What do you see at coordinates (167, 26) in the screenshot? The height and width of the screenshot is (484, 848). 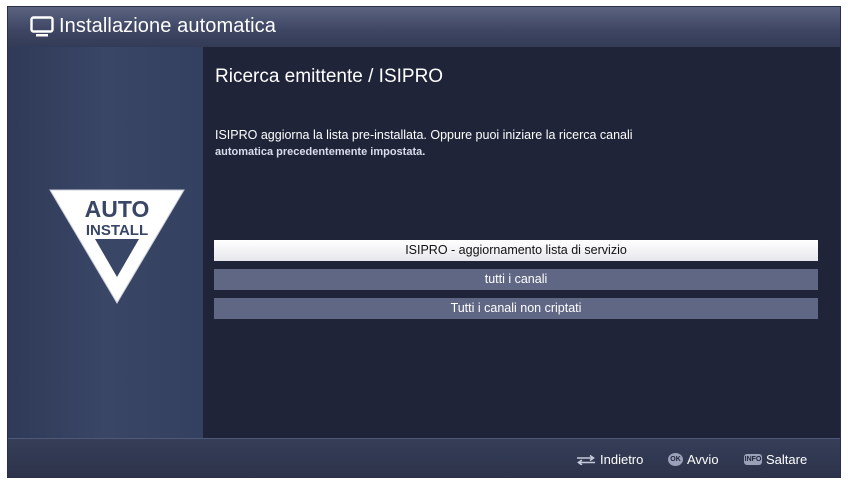 I see `page-title: Installazione automatica` at bounding box center [167, 26].